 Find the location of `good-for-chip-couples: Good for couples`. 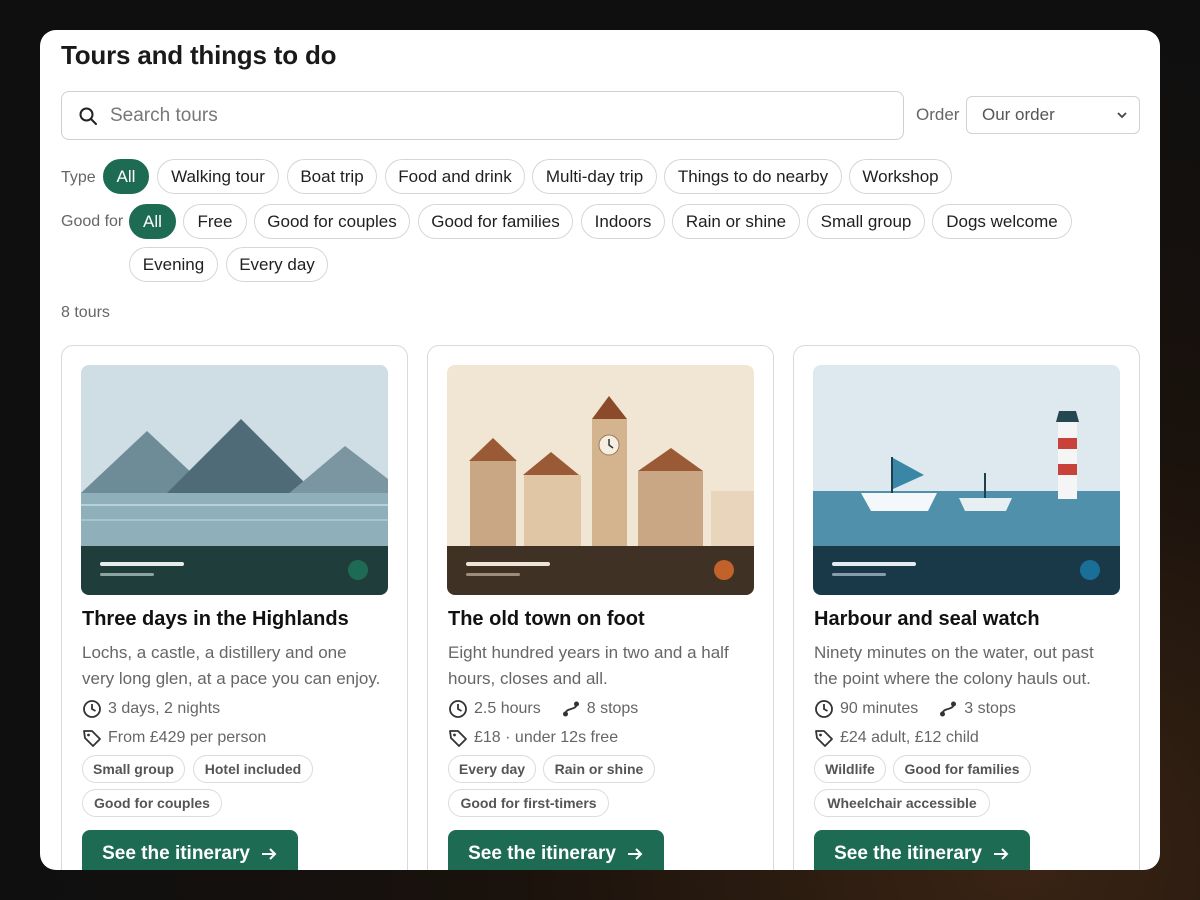

good-for-chip-couples: Good for couples is located at coordinates (332, 221).